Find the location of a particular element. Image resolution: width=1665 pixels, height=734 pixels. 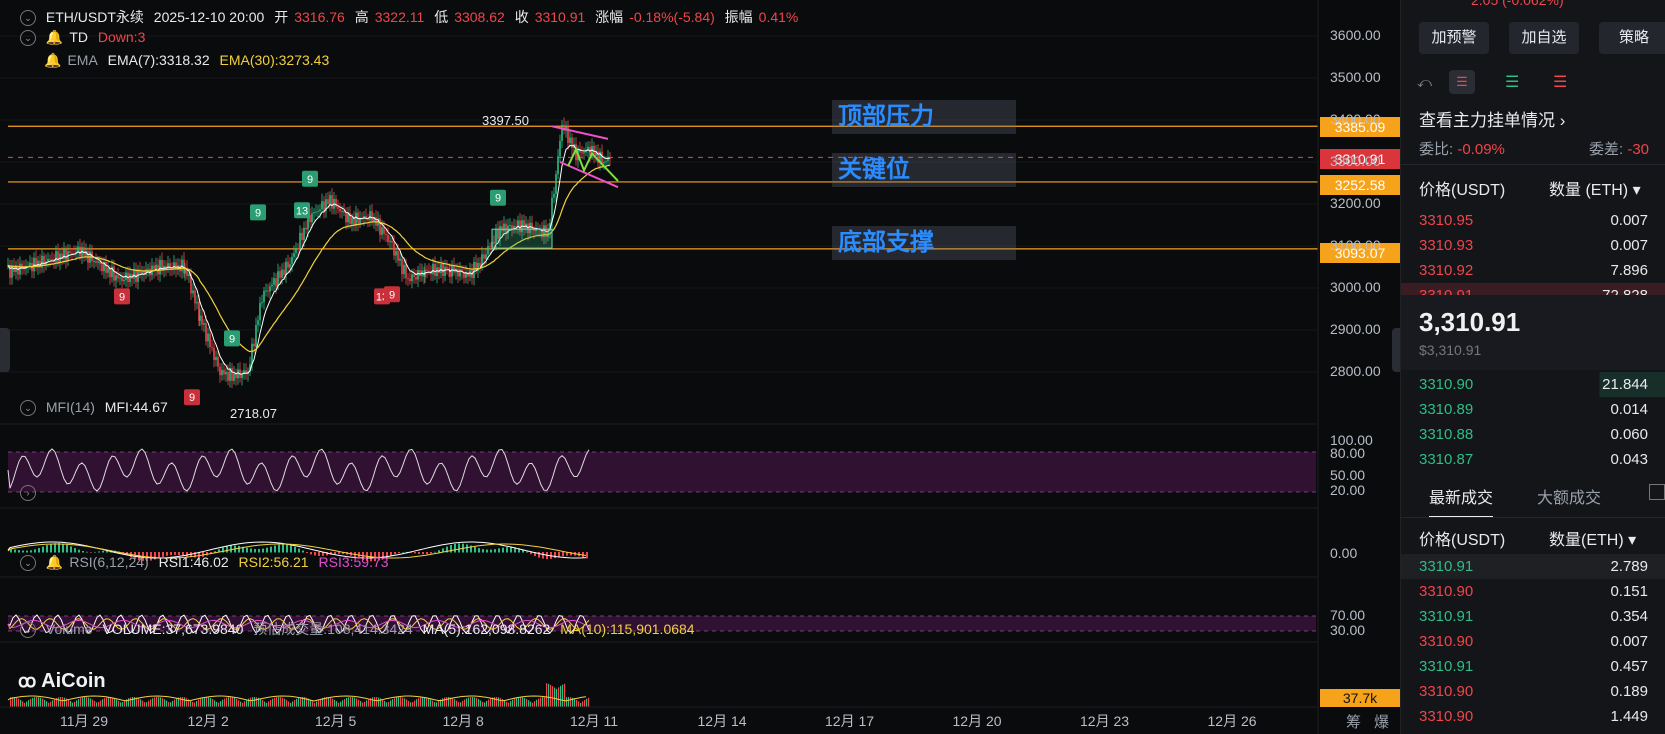

expand-icon: › is located at coordinates (28, 493).